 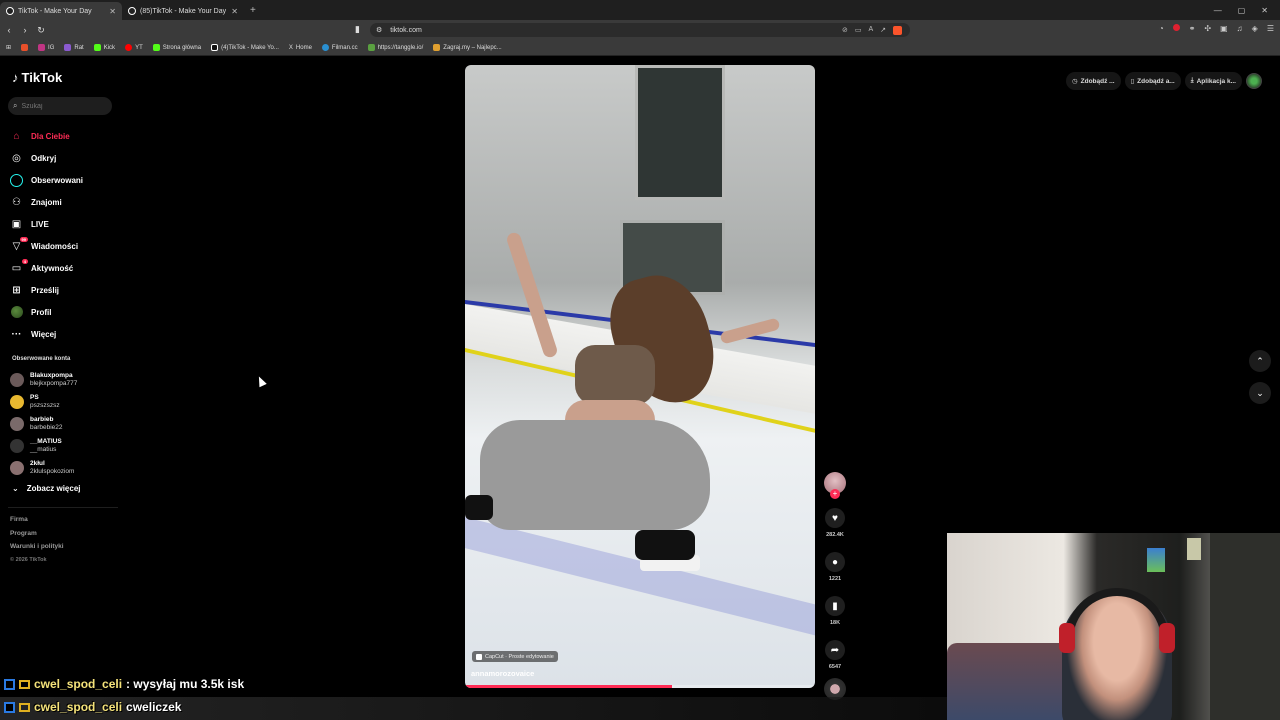 I want to click on forward-icon: ›, so click(x=25, y=30).